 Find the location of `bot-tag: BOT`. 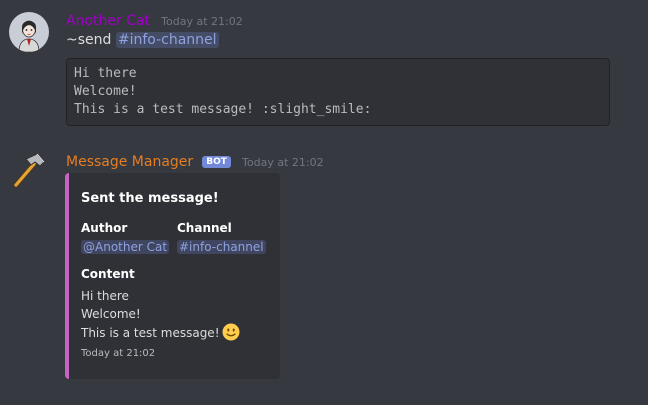

bot-tag: BOT is located at coordinates (216, 162).